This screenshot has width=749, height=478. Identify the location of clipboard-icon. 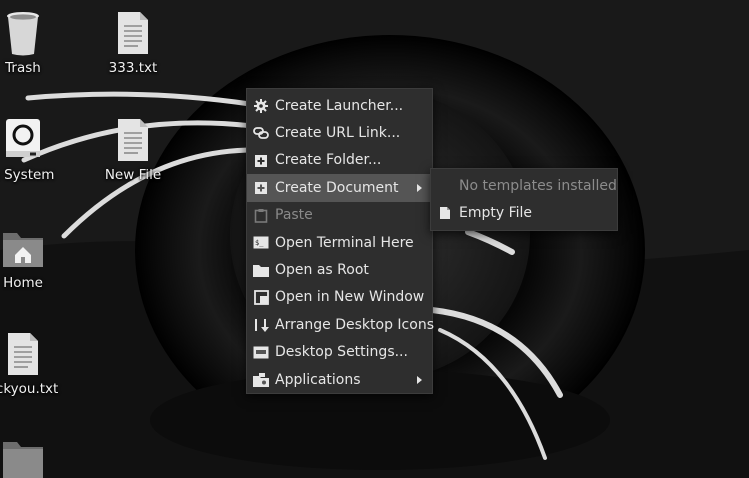
(261, 216).